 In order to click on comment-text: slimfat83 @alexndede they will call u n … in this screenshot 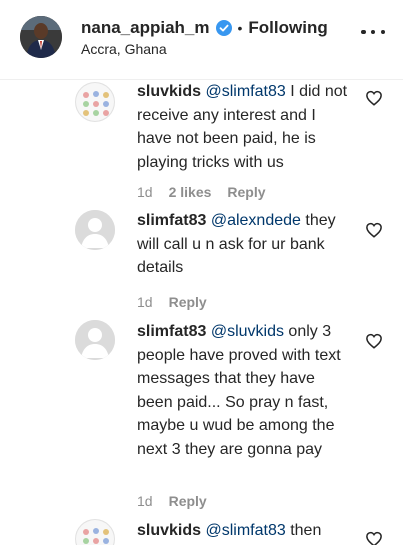, I will do `click(243, 244)`.